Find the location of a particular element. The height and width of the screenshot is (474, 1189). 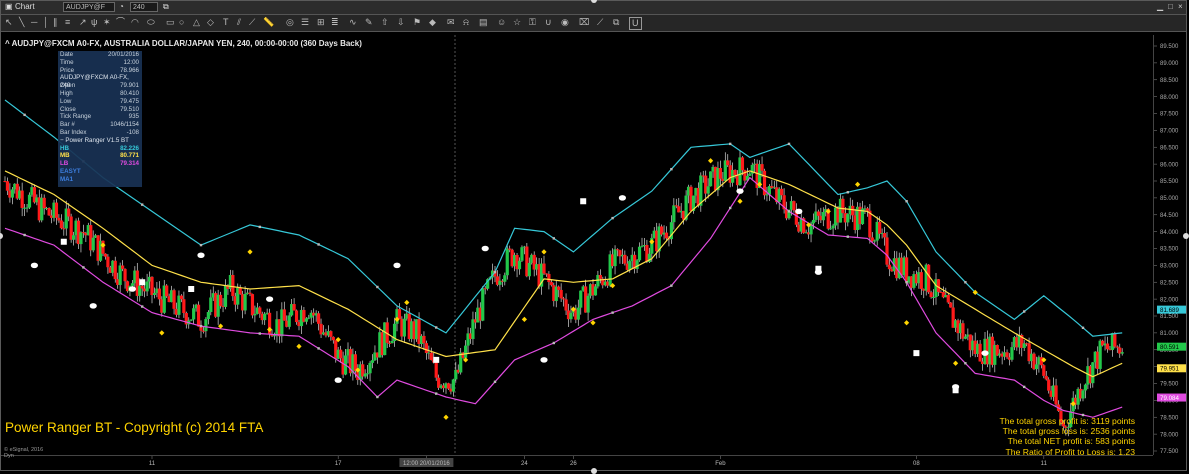

symbol-field: AUDJPY@F is located at coordinates (89, 7).